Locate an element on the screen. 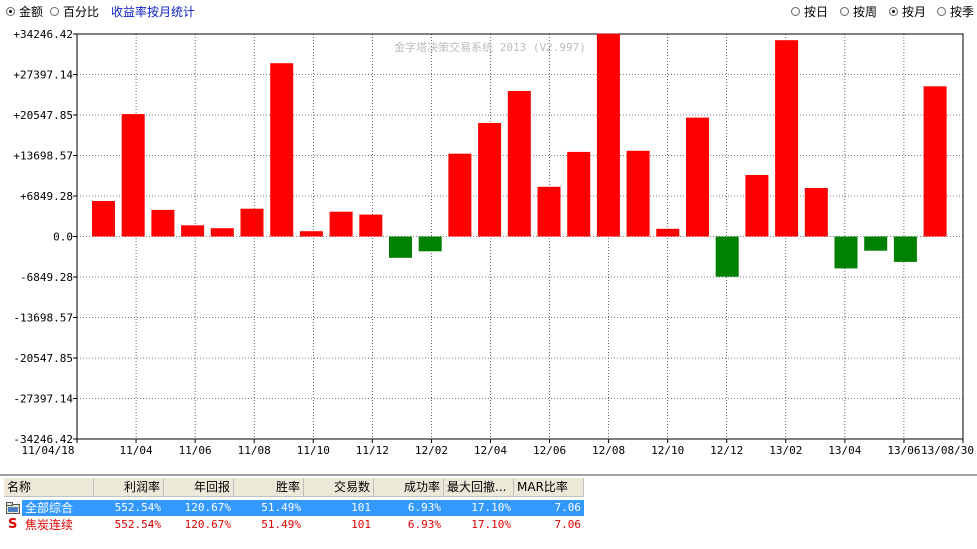  bar-13/07 is located at coordinates (905, 249).